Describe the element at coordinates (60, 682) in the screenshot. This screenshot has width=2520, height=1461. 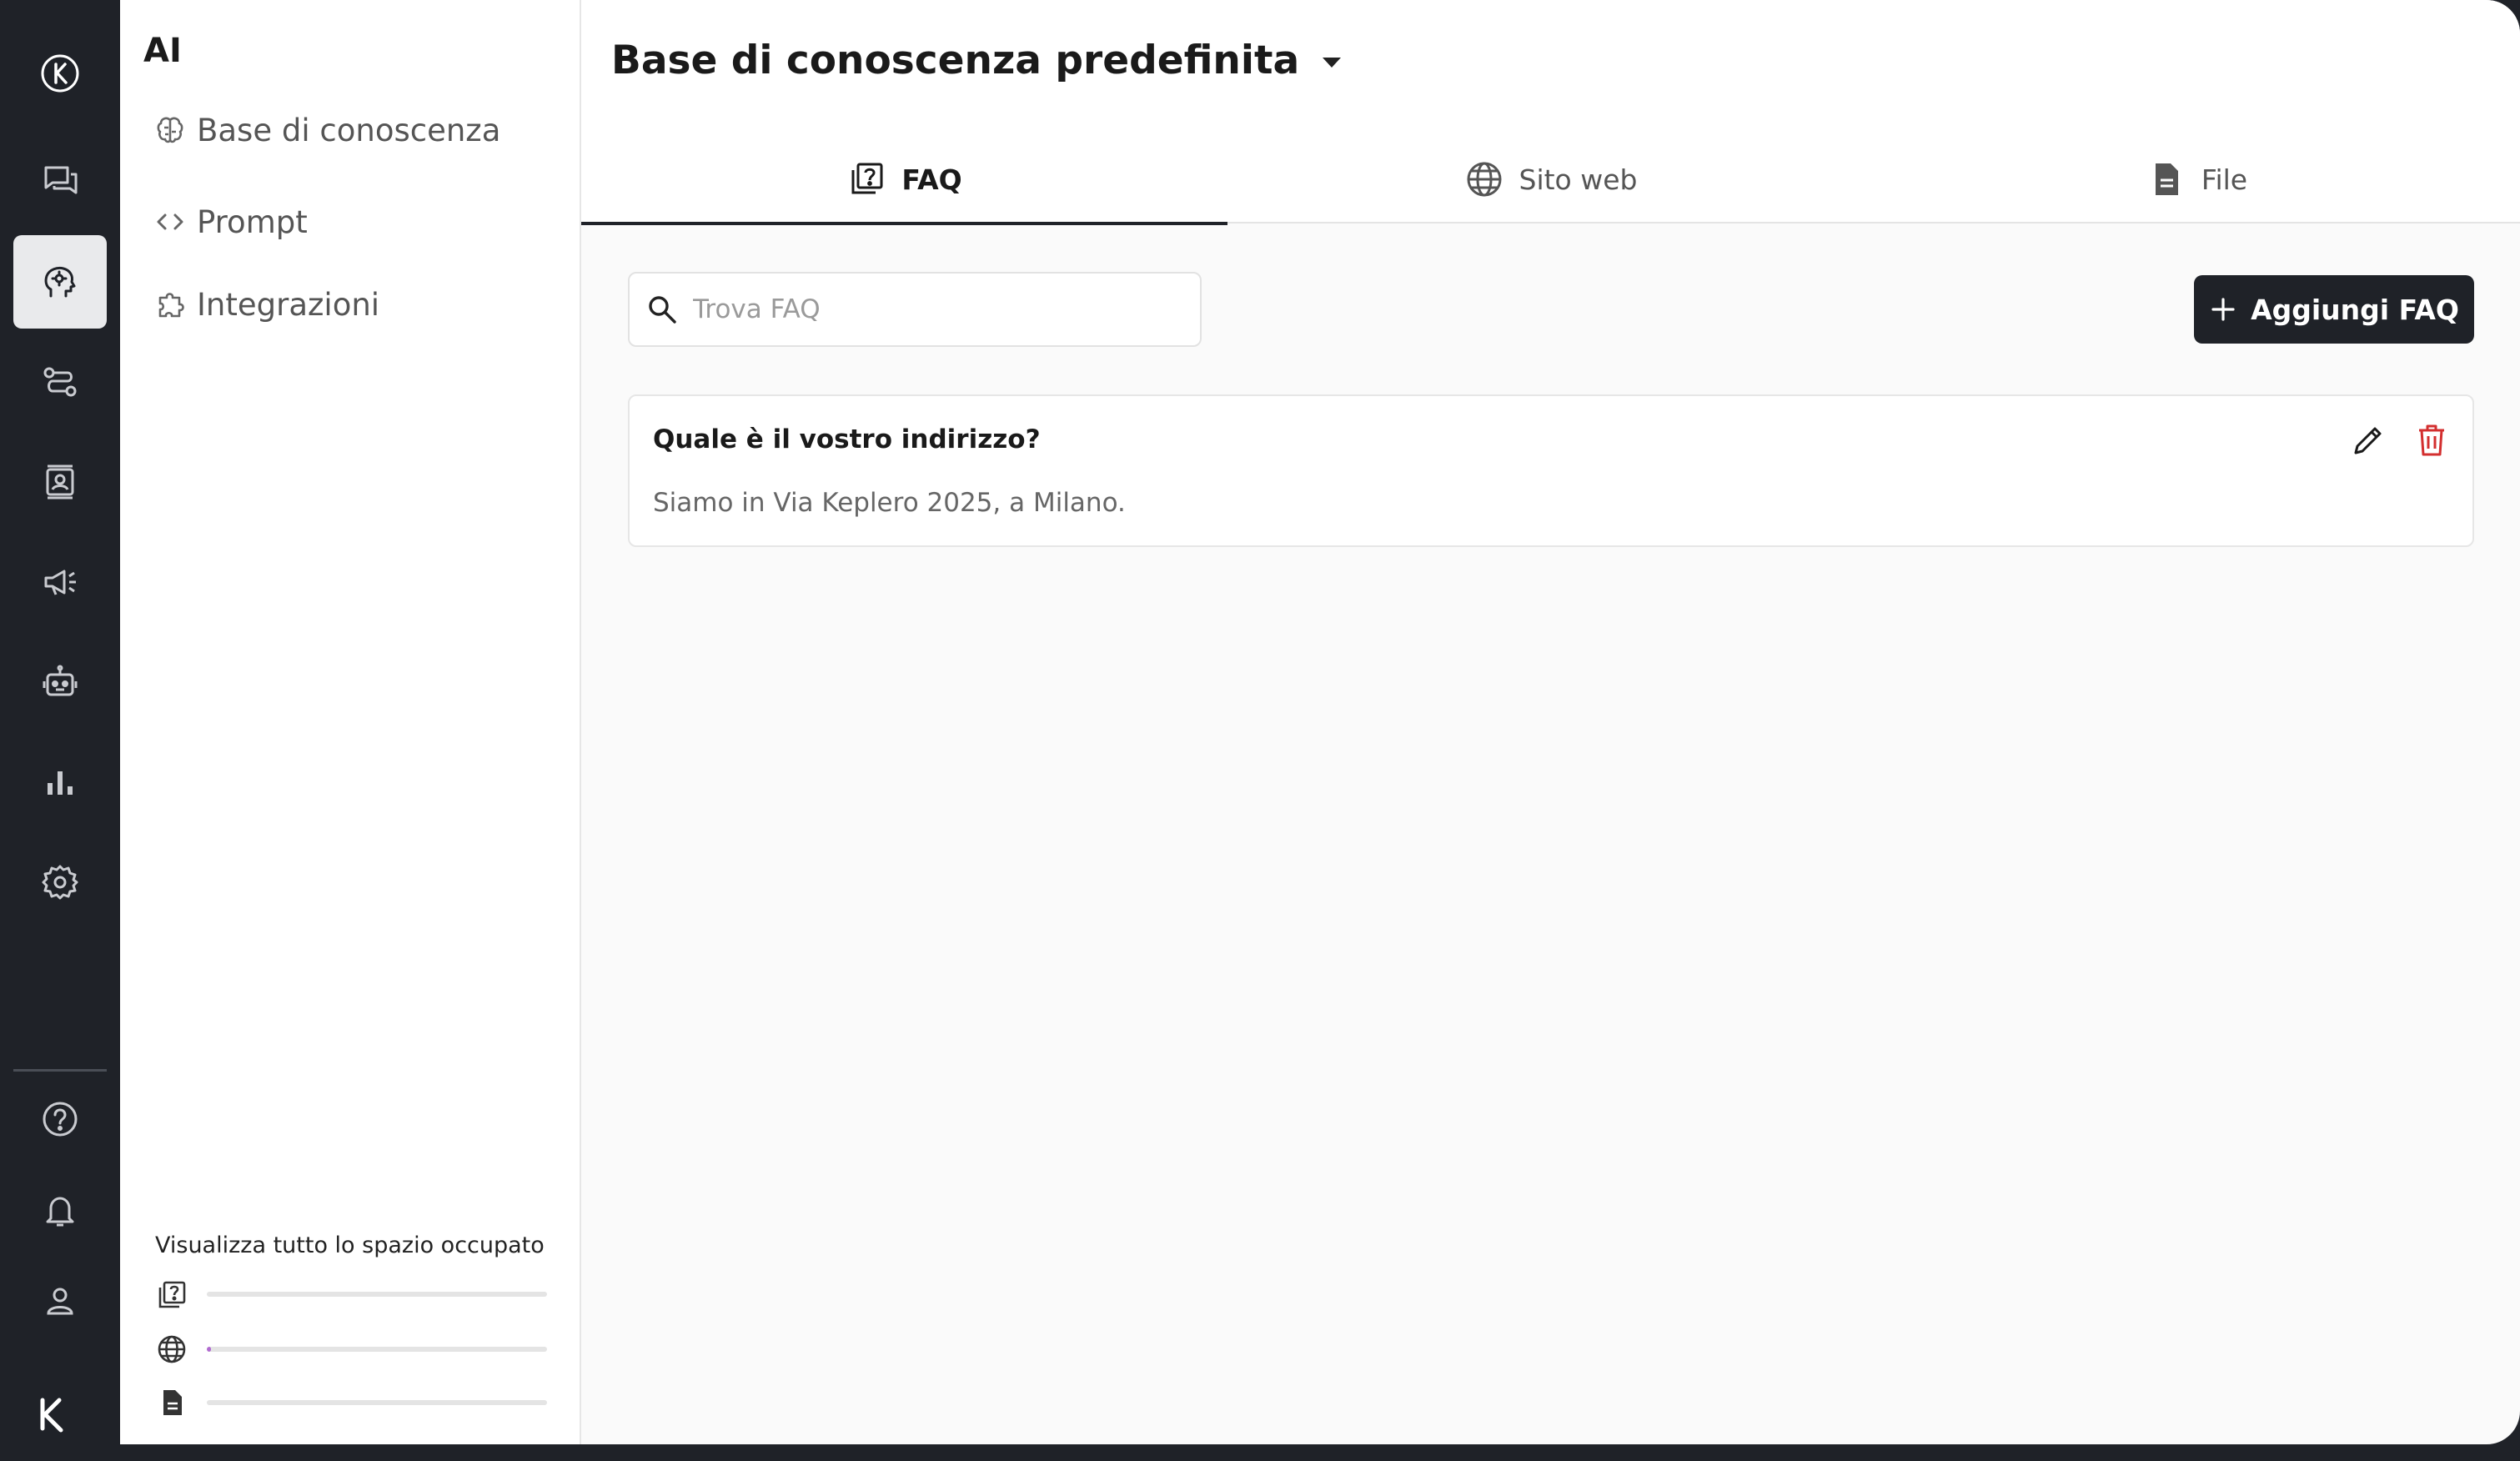
I see `robot-icon` at that location.